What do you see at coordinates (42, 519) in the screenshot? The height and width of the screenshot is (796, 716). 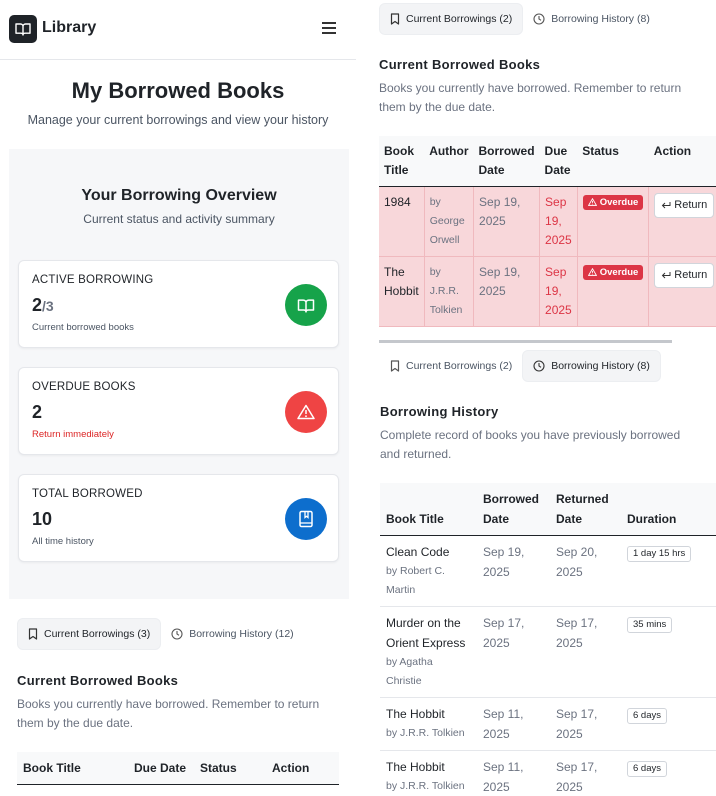 I see `stat-value: 10` at bounding box center [42, 519].